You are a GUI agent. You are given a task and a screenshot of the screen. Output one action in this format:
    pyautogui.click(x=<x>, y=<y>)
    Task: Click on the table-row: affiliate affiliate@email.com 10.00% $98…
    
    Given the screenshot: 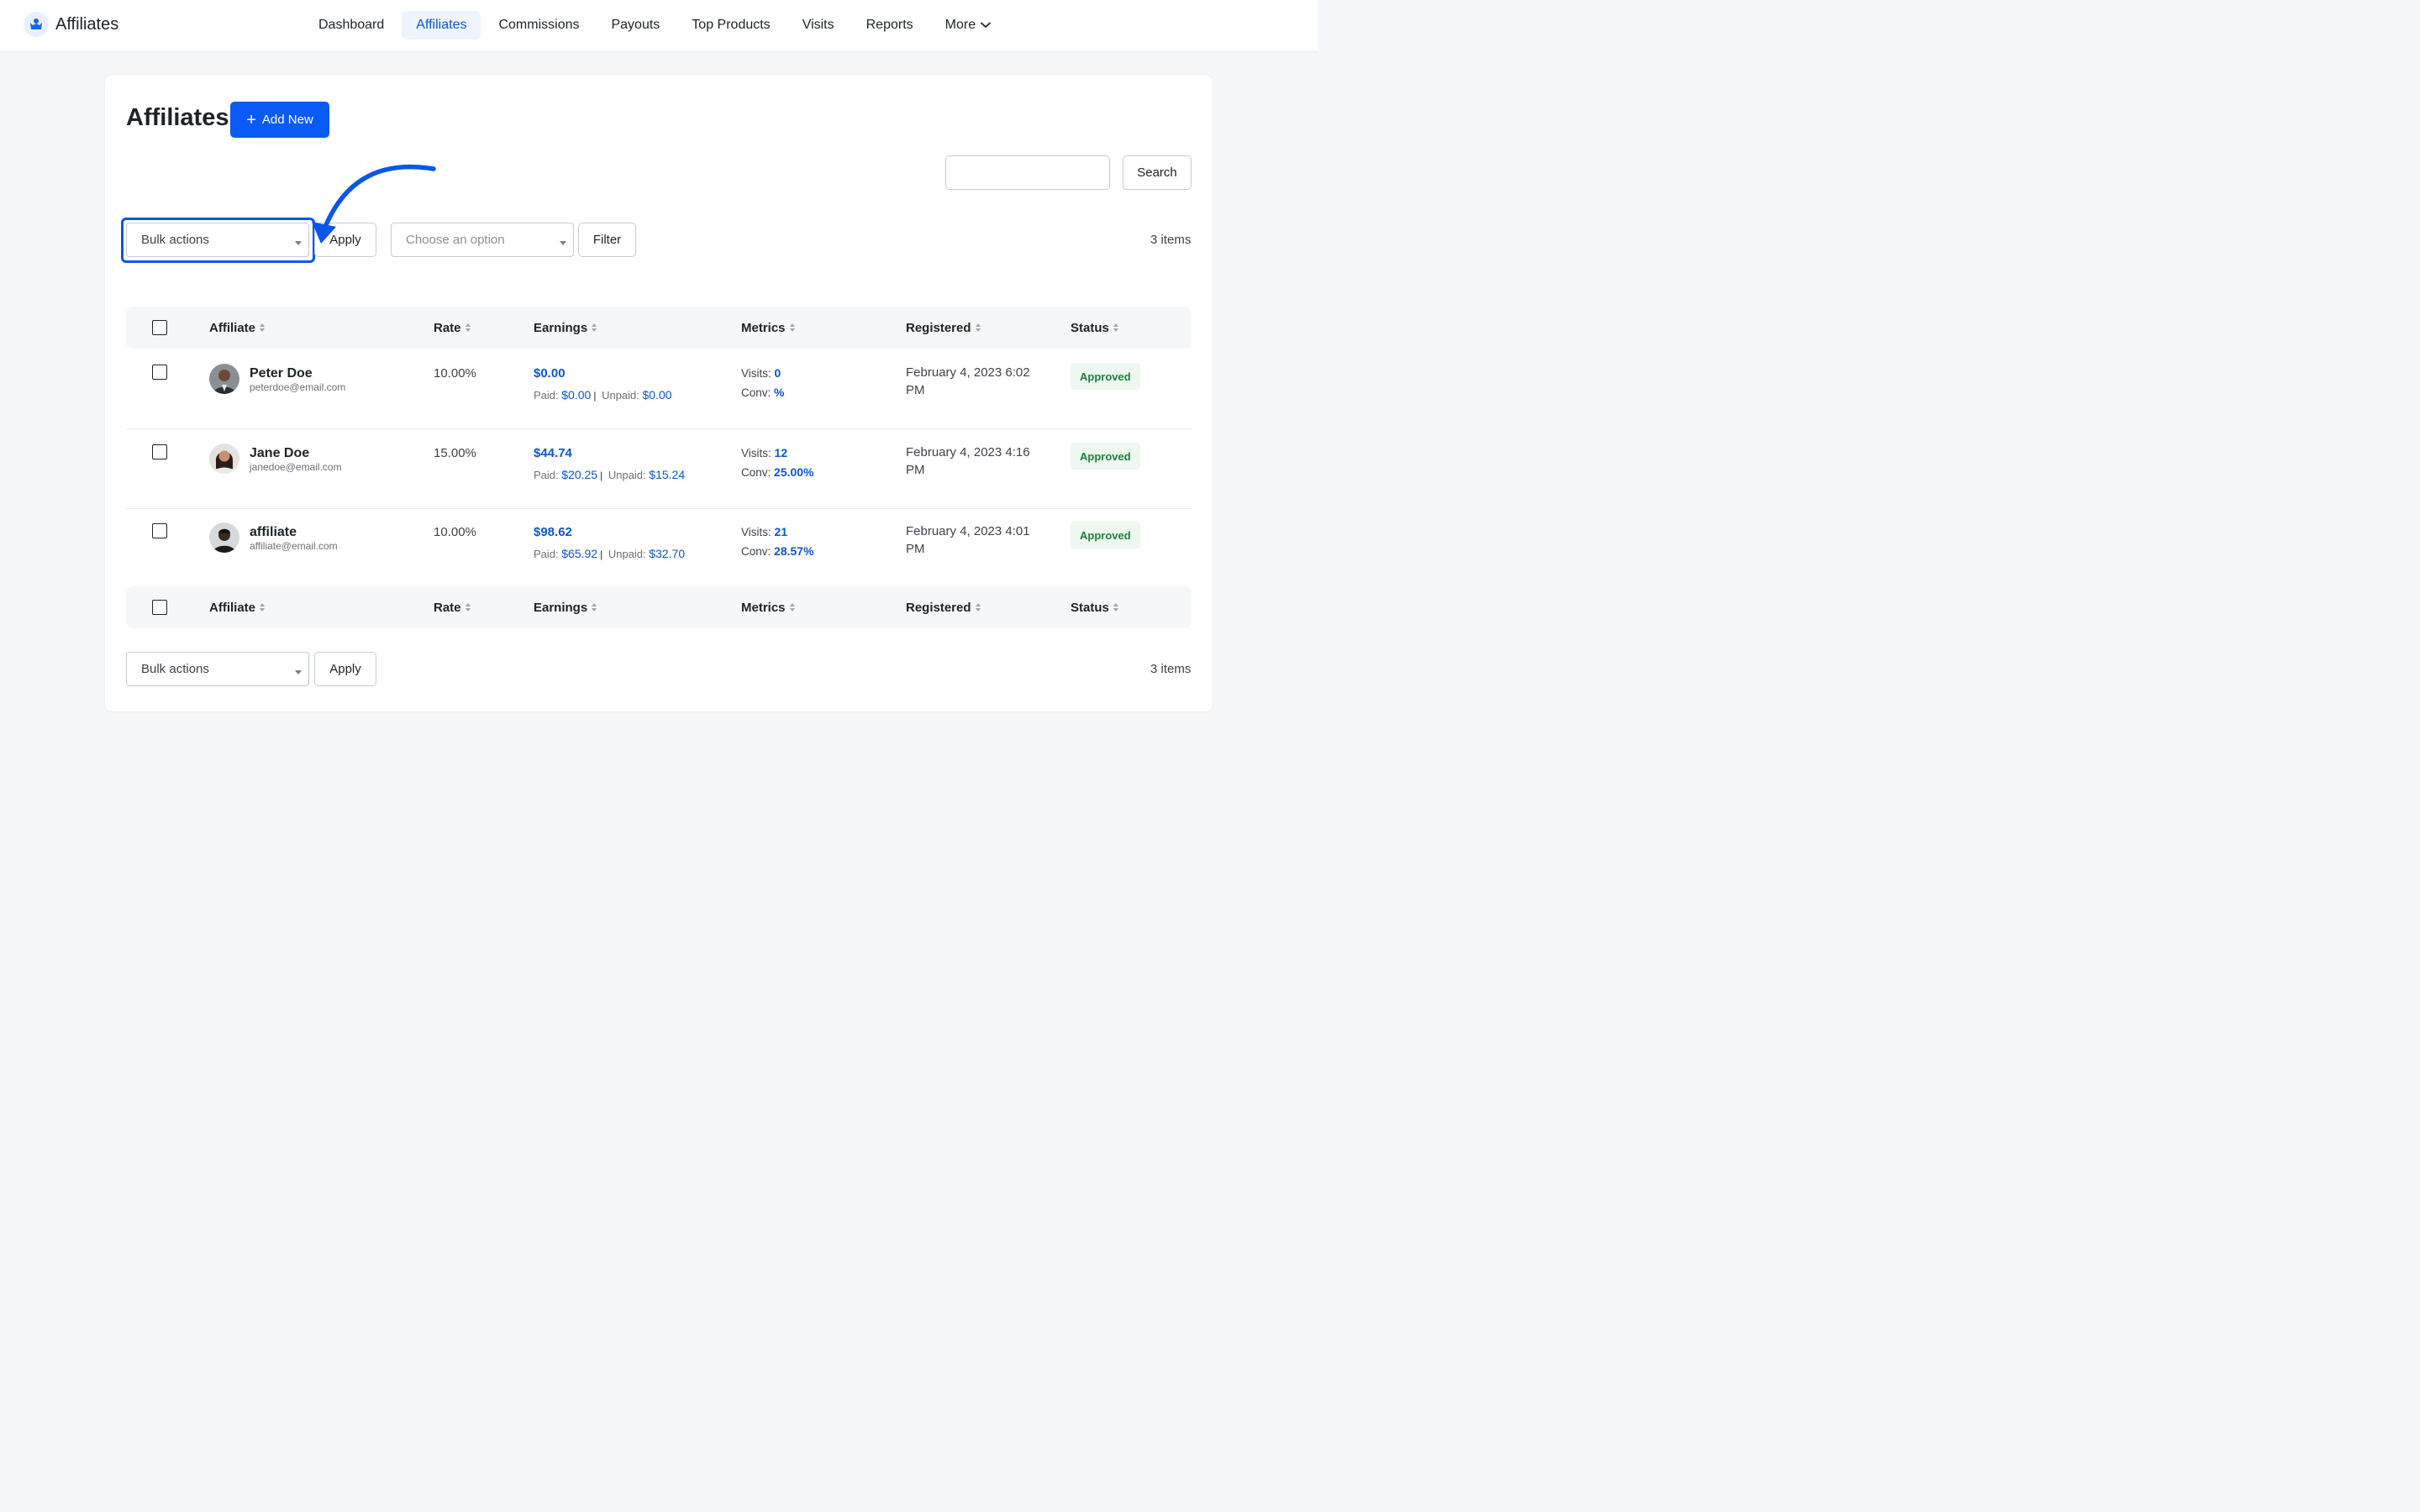 What is the action you would take?
    pyautogui.click(x=659, y=548)
    